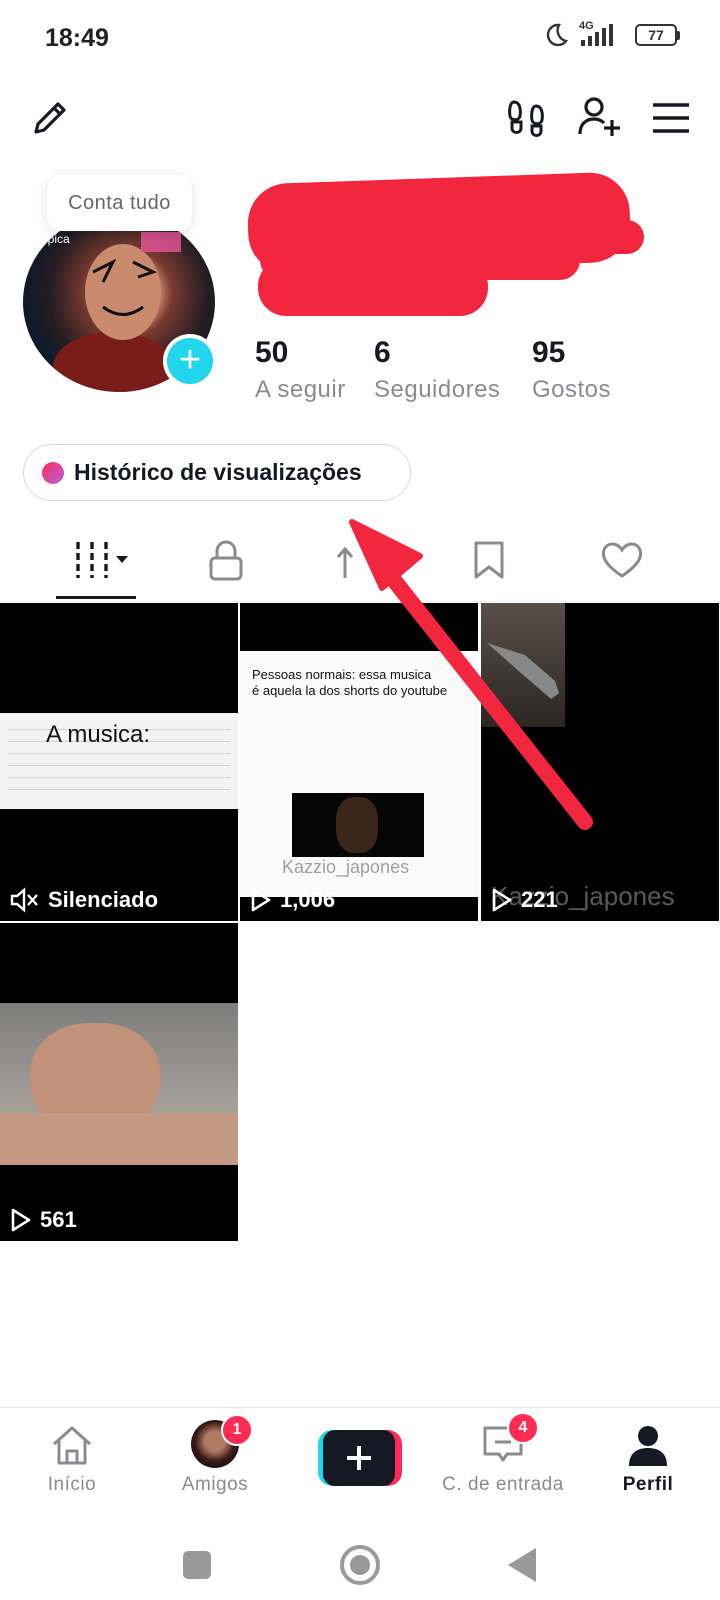  I want to click on video-view-count: 561, so click(43, 1220).